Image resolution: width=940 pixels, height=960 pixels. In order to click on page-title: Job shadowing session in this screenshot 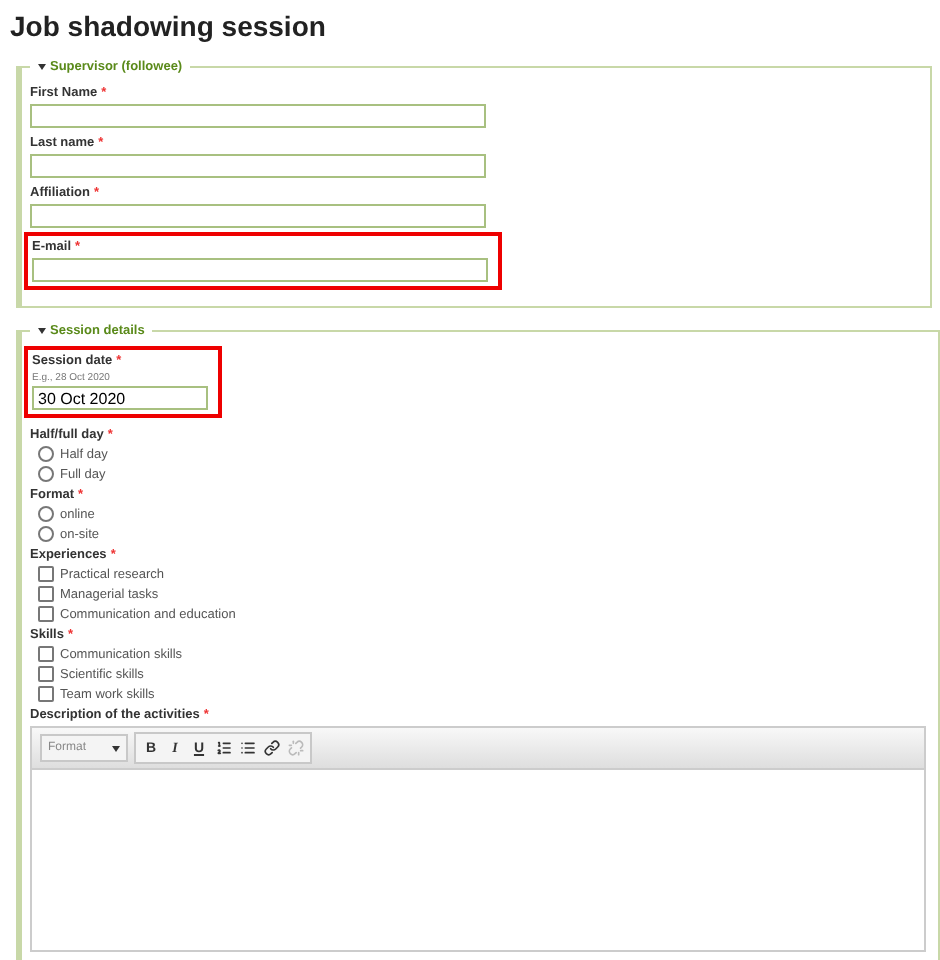, I will do `click(169, 26)`.